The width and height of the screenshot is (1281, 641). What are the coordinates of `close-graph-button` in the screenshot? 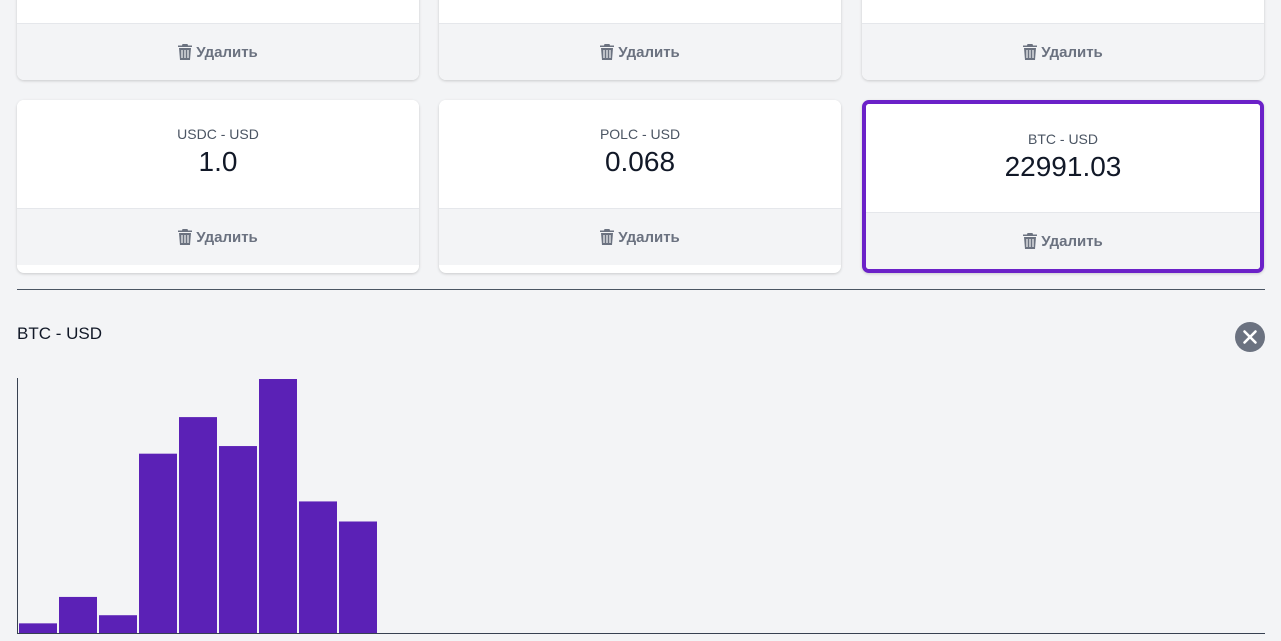 It's located at (1250, 337).